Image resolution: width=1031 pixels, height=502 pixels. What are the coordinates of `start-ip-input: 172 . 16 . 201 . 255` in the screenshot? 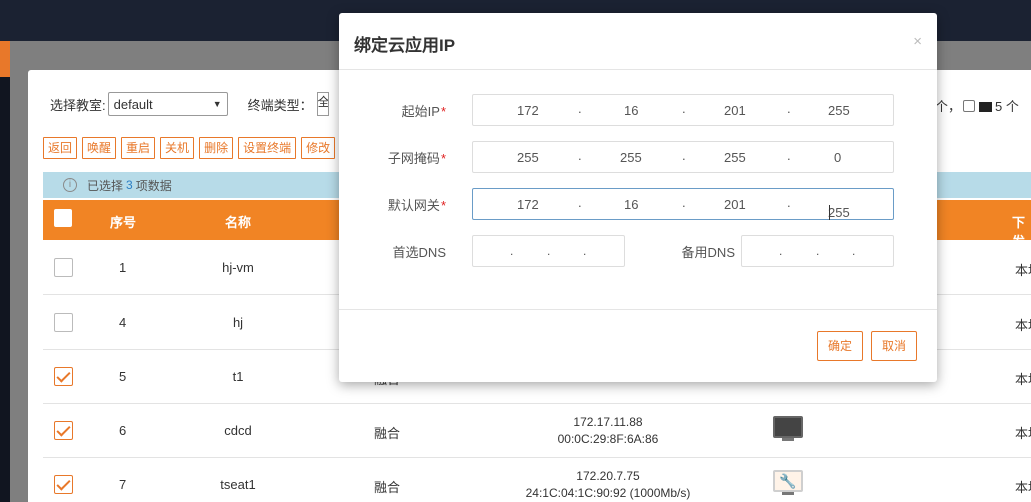 It's located at (683, 110).